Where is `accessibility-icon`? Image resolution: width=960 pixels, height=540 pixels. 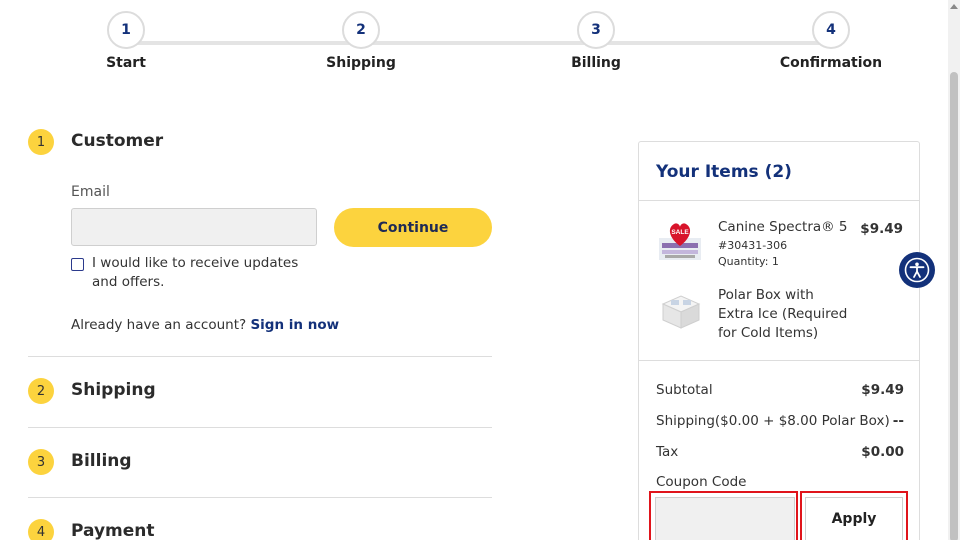 accessibility-icon is located at coordinates (917, 270).